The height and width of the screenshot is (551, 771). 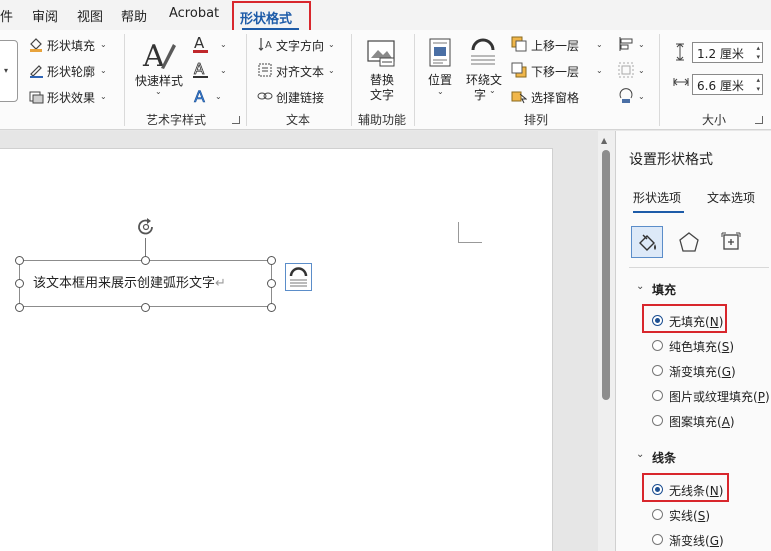 I want to click on group-objects-icon, so click(x=626, y=70).